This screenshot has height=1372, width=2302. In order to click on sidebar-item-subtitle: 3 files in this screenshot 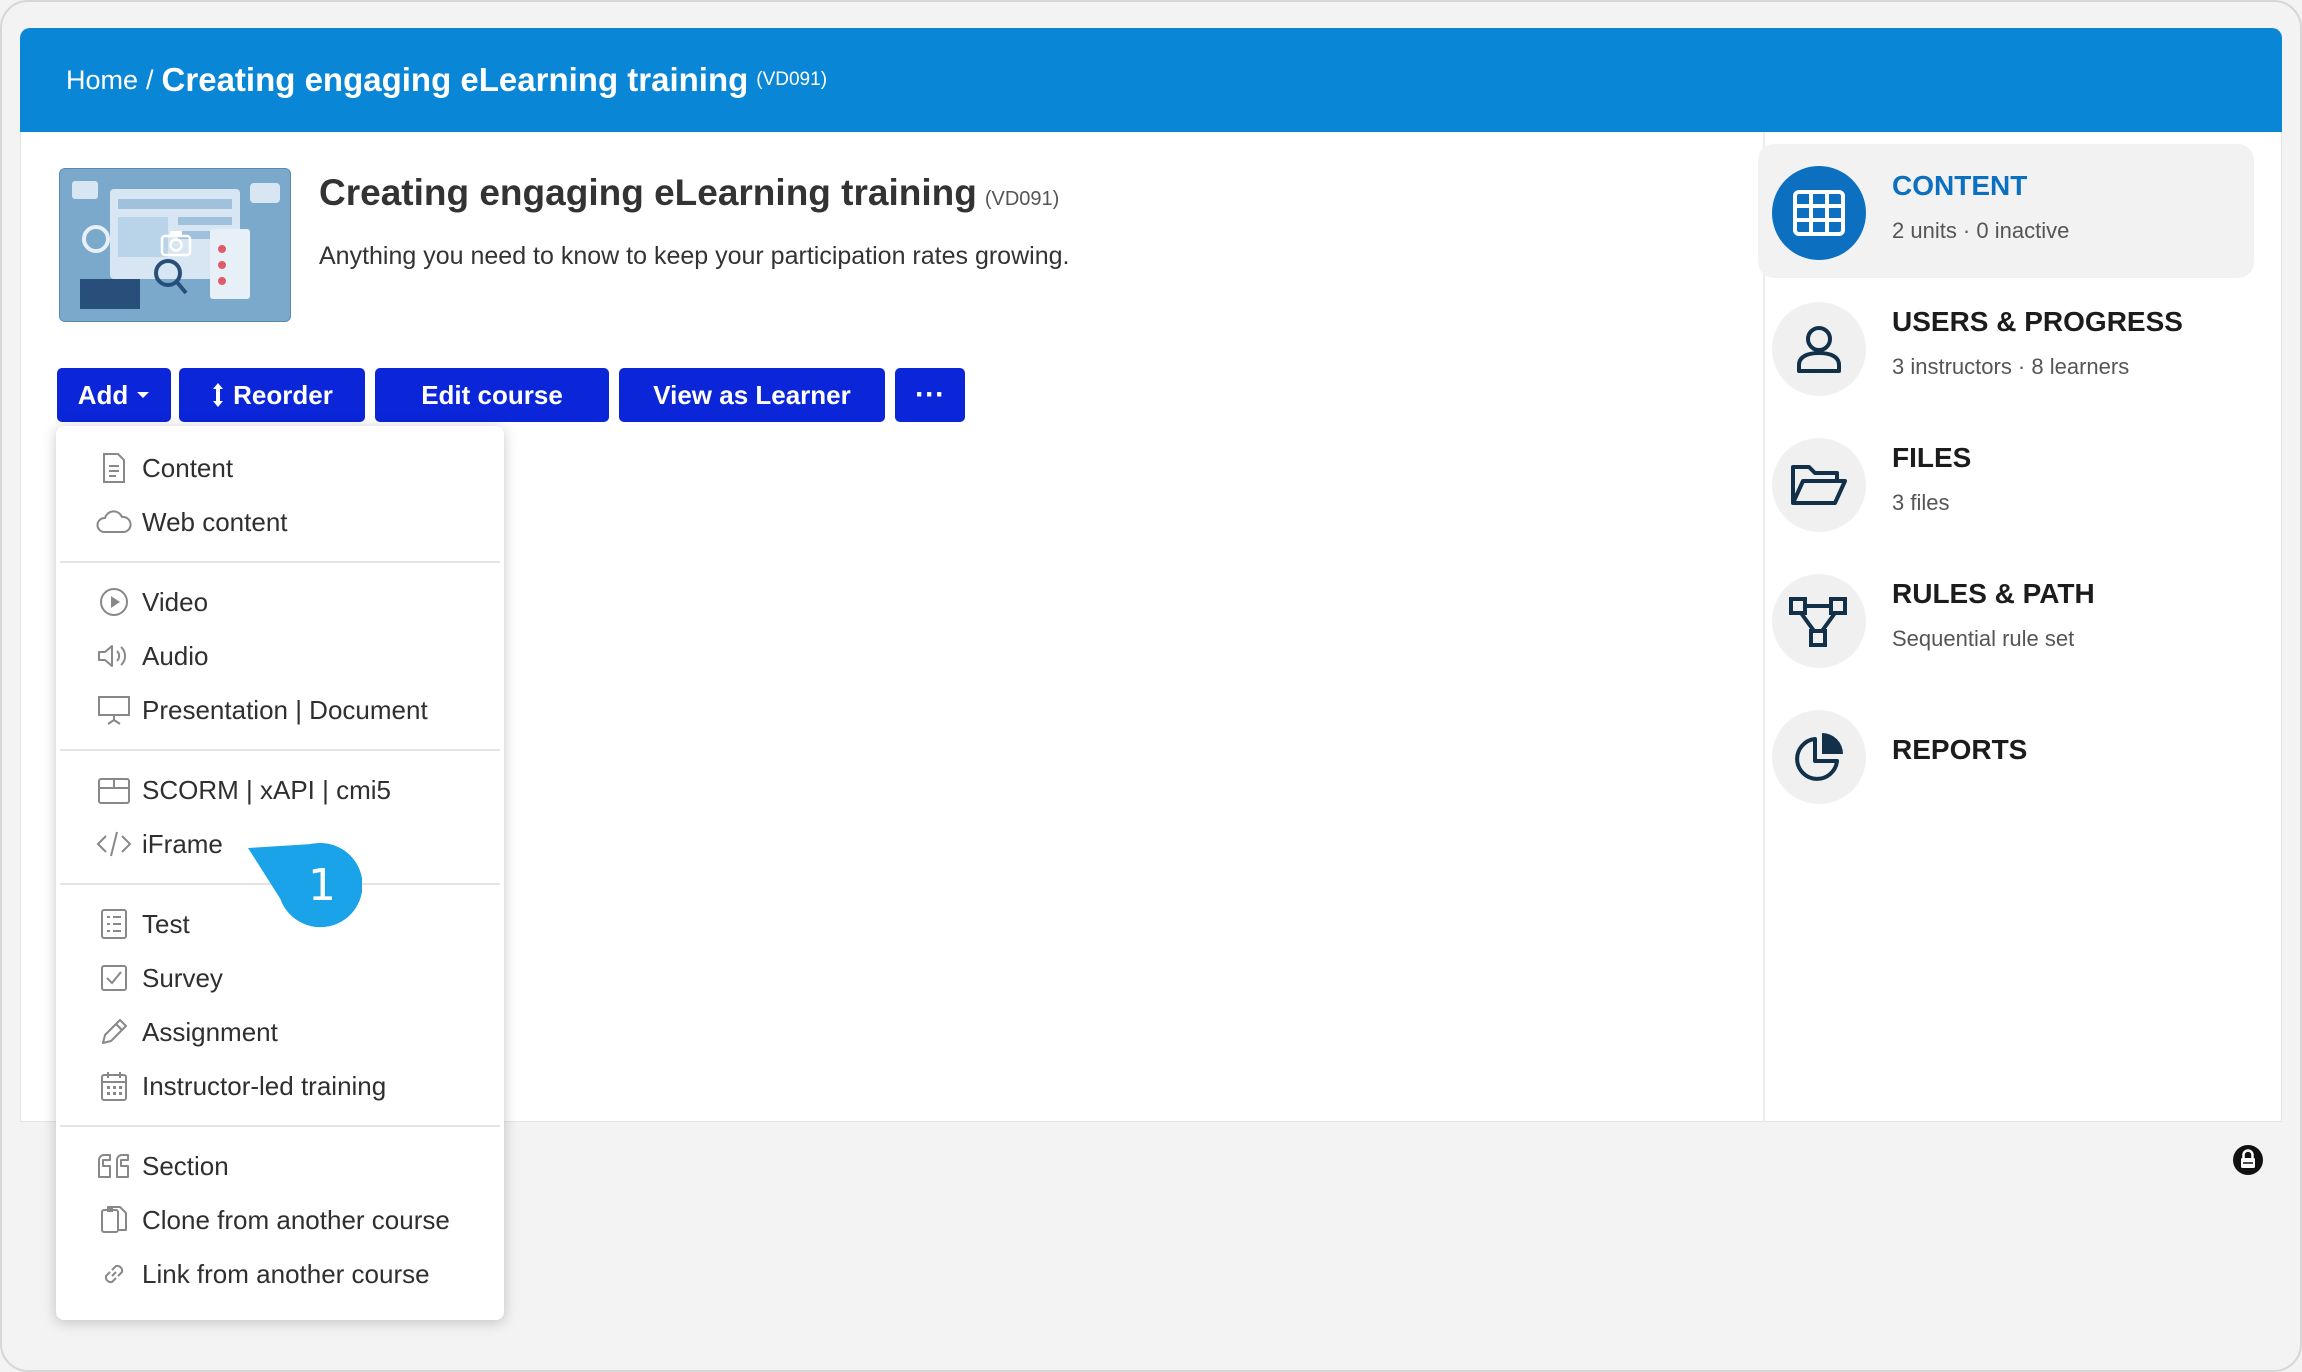, I will do `click(1921, 502)`.